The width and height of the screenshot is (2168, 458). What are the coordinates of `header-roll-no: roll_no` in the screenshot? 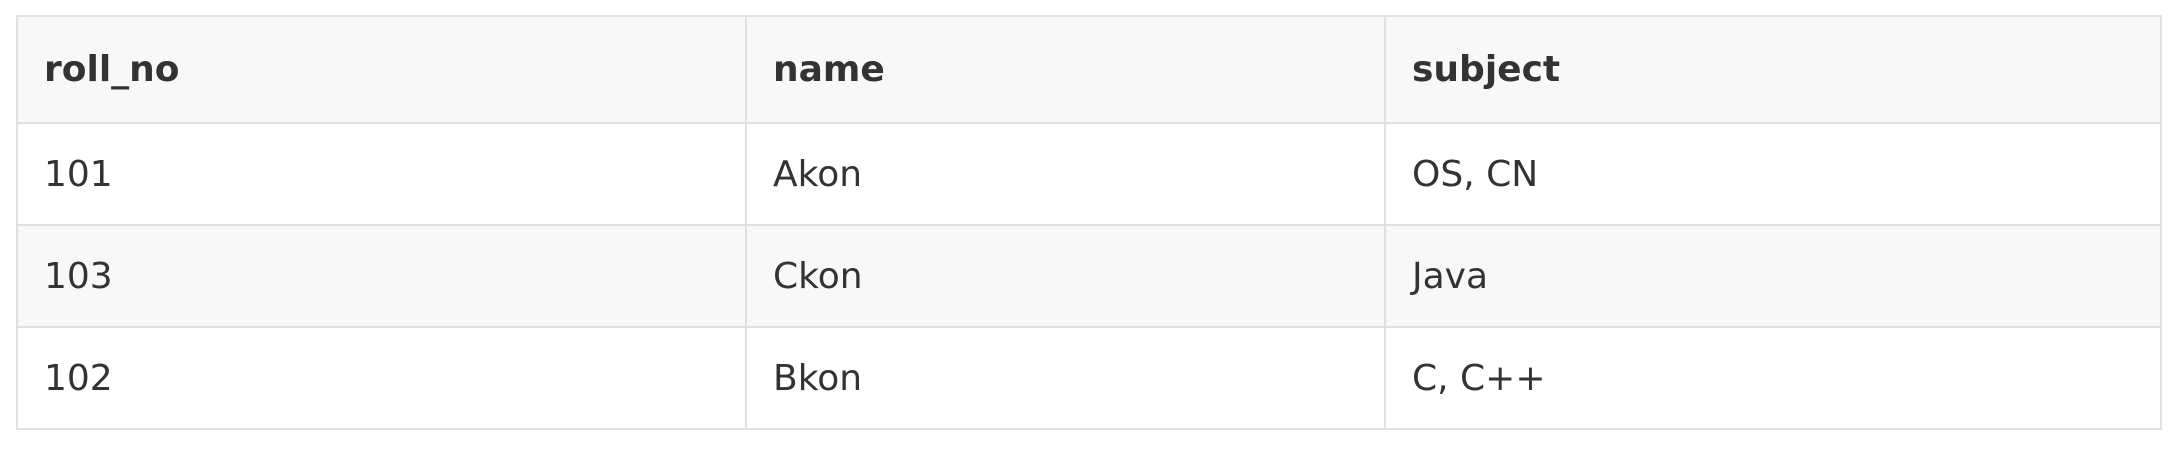 It's located at (381, 69).